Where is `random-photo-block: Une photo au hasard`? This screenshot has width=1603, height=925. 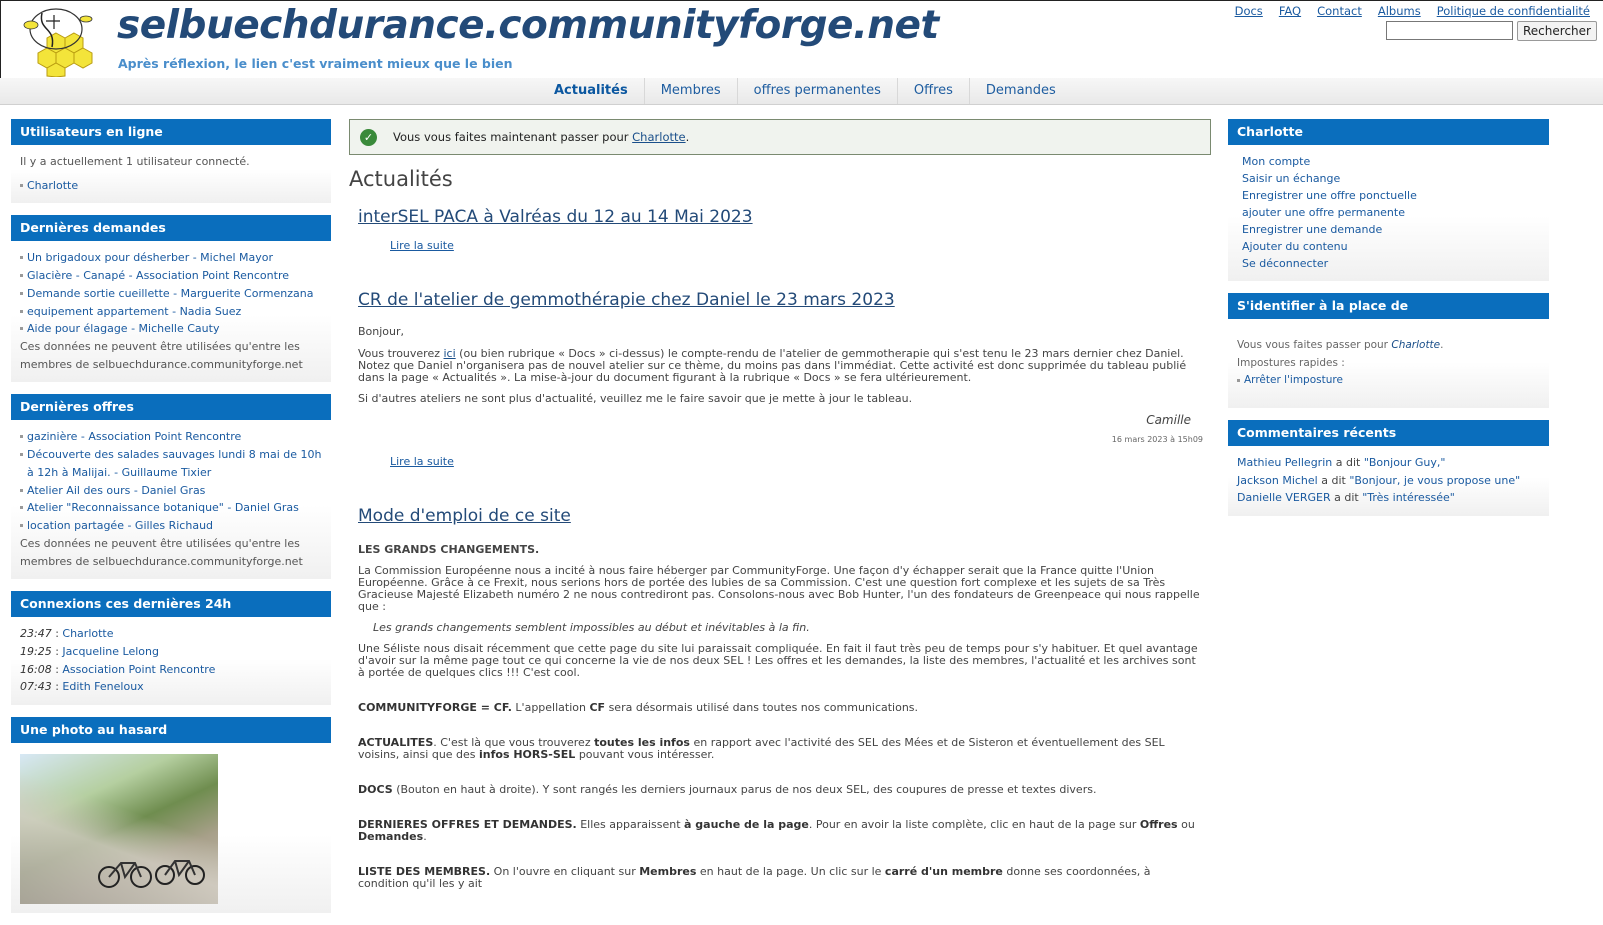
random-photo-block: Une photo au hasard is located at coordinates (171, 815).